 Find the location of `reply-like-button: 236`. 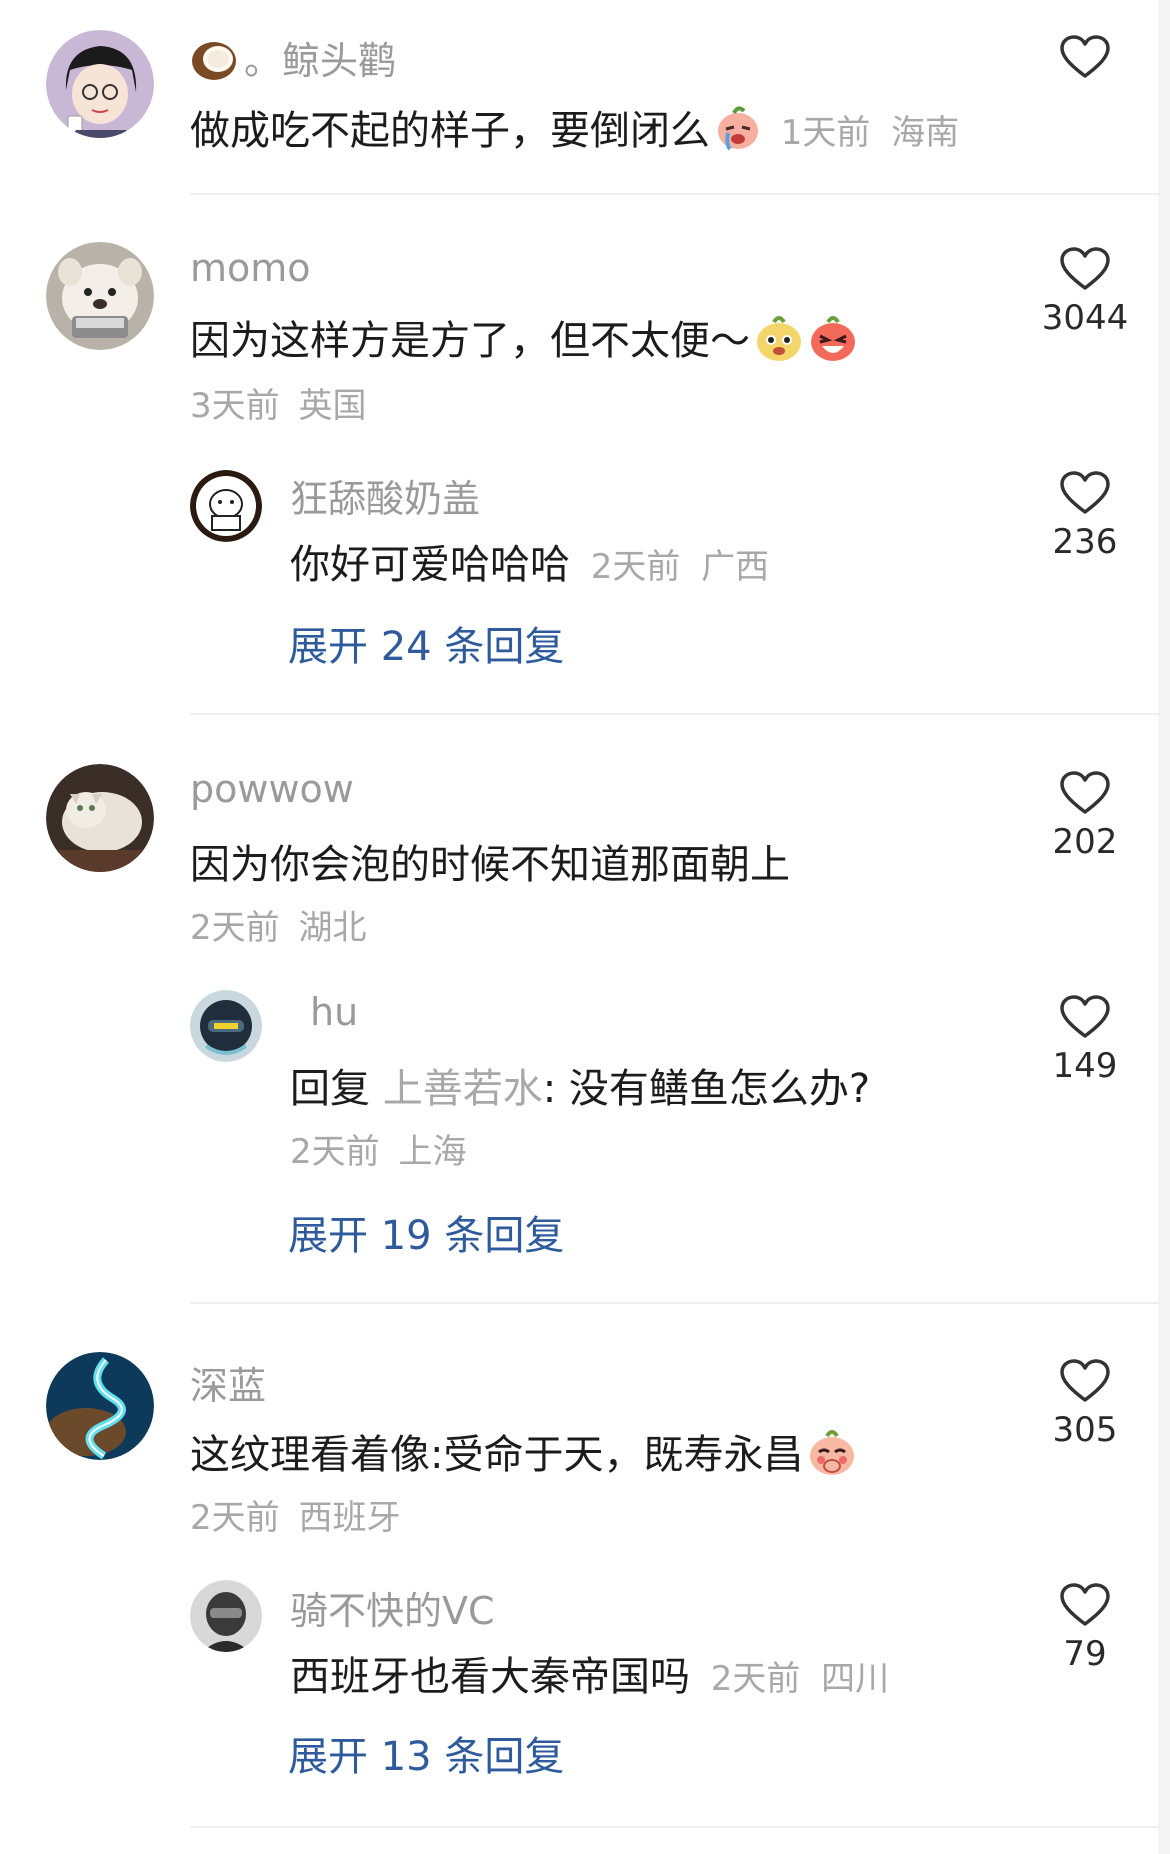

reply-like-button: 236 is located at coordinates (1085, 516).